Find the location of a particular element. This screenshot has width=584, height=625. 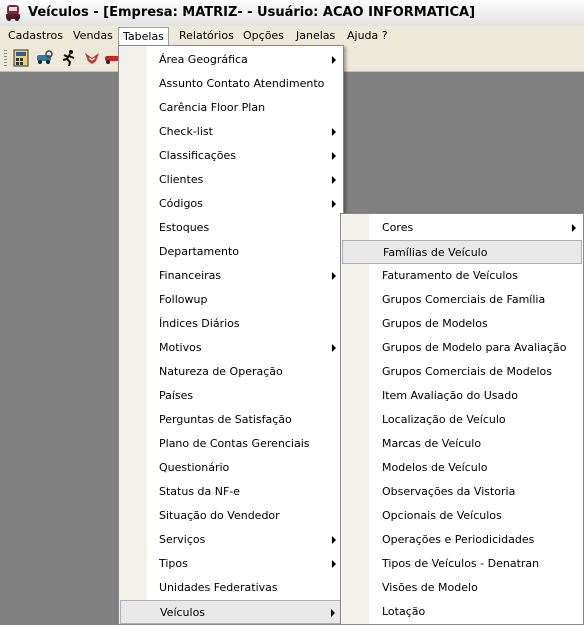

menu-item-label: Cores is located at coordinates (398, 227).